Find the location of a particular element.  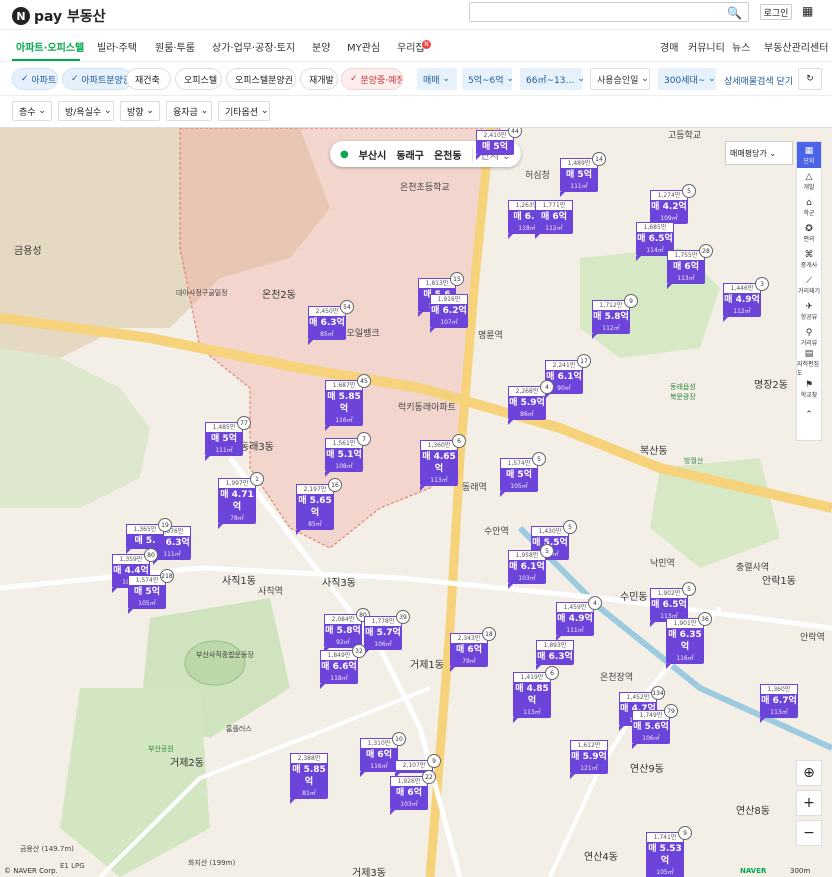

listing-marker: 1,893만 매 6.3억 is located at coordinates (555, 655).